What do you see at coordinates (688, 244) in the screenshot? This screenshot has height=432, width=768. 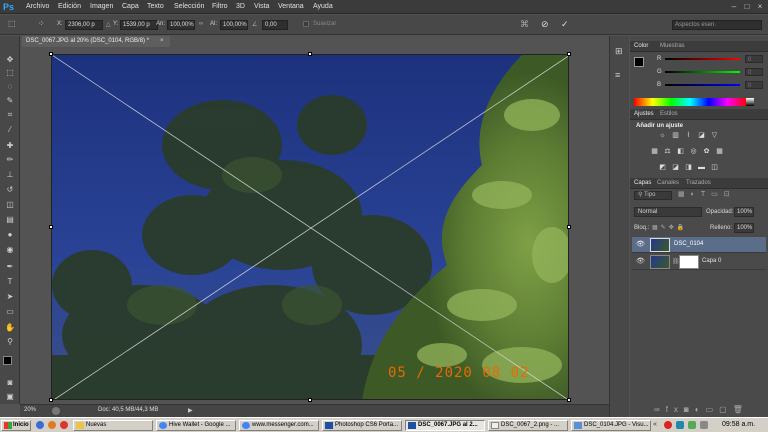 I see `layer-name: DSC_0104` at bounding box center [688, 244].